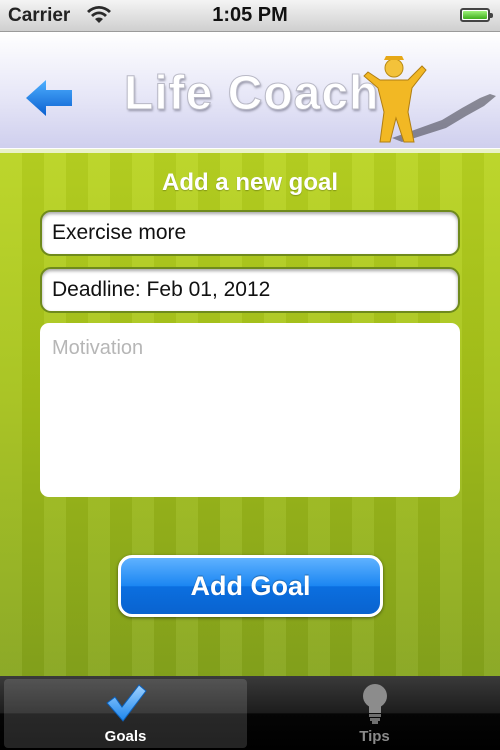 The height and width of the screenshot is (750, 500). I want to click on lightbulb-icon, so click(374, 704).